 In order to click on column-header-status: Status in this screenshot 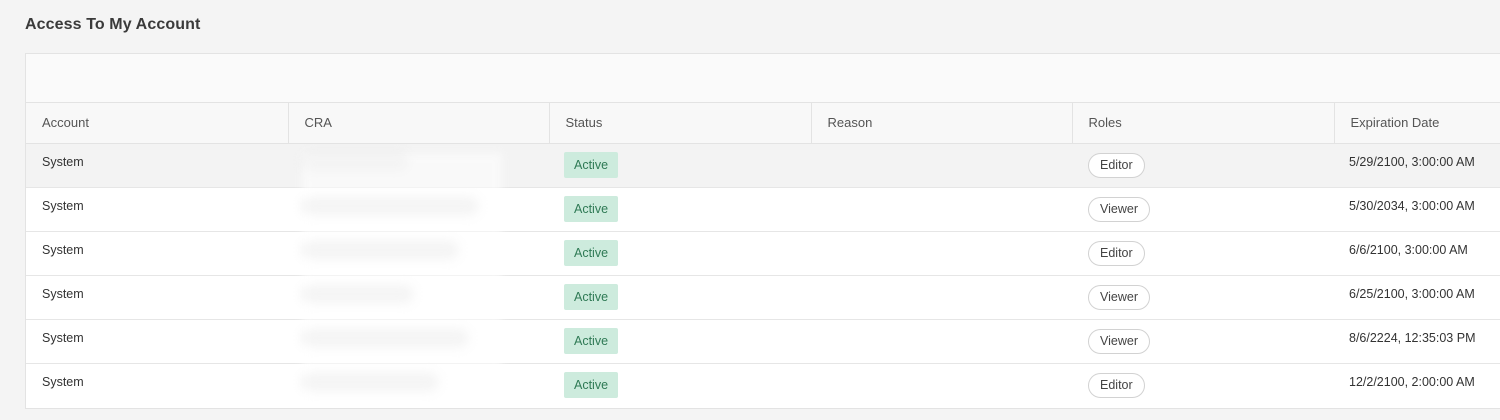, I will do `click(680, 123)`.